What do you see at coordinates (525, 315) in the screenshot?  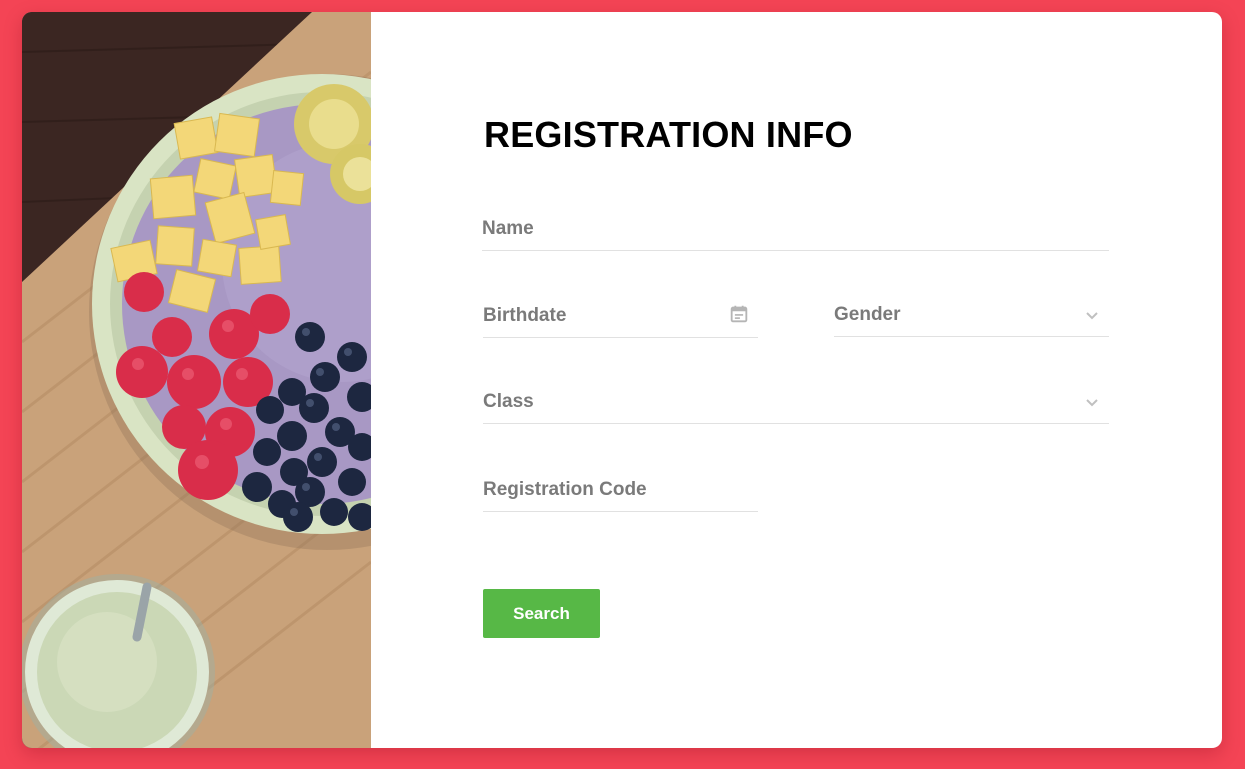 I see `birthdate-label: Birthdate` at bounding box center [525, 315].